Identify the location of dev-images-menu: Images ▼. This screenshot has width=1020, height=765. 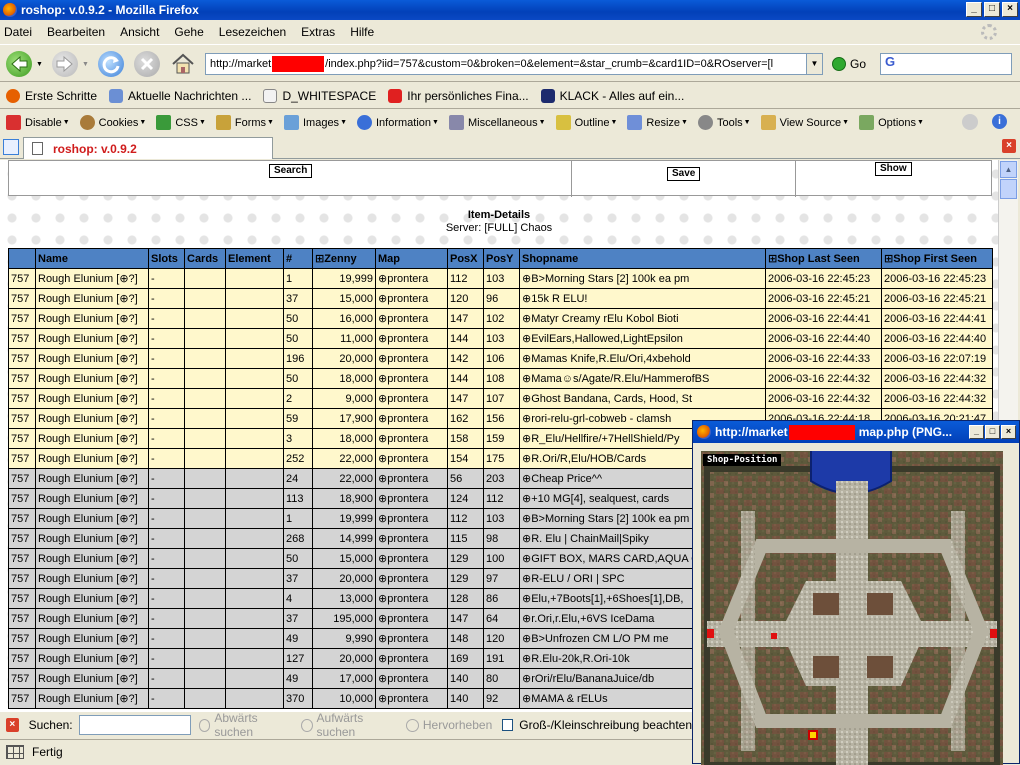
(315, 122).